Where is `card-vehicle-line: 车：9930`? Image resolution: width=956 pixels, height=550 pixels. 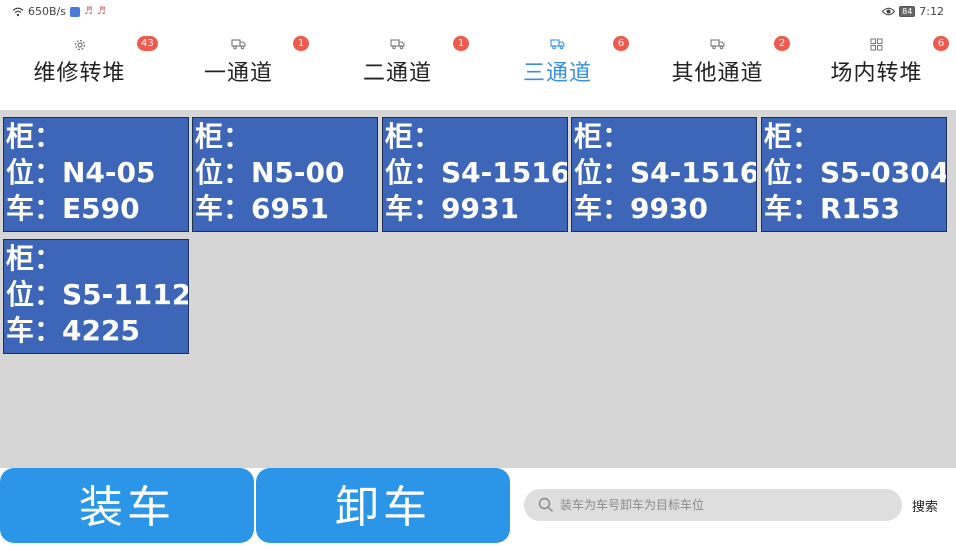 card-vehicle-line: 车：9930 is located at coordinates (641, 208).